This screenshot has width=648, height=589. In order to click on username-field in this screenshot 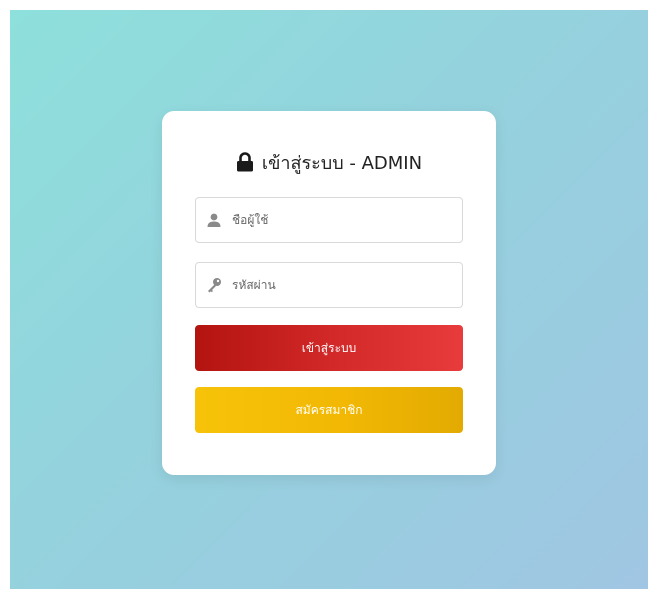, I will do `click(329, 220)`.